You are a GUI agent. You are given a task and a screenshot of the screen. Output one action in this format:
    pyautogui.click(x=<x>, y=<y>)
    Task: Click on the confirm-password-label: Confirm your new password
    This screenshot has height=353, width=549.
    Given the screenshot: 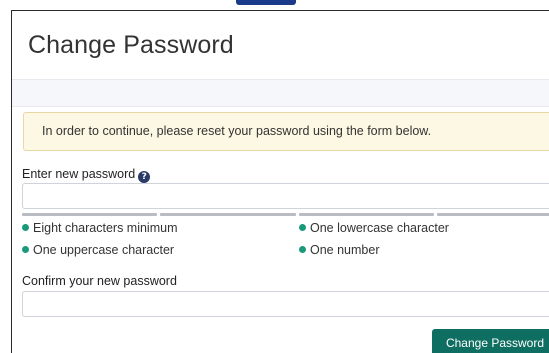 What is the action you would take?
    pyautogui.click(x=99, y=281)
    